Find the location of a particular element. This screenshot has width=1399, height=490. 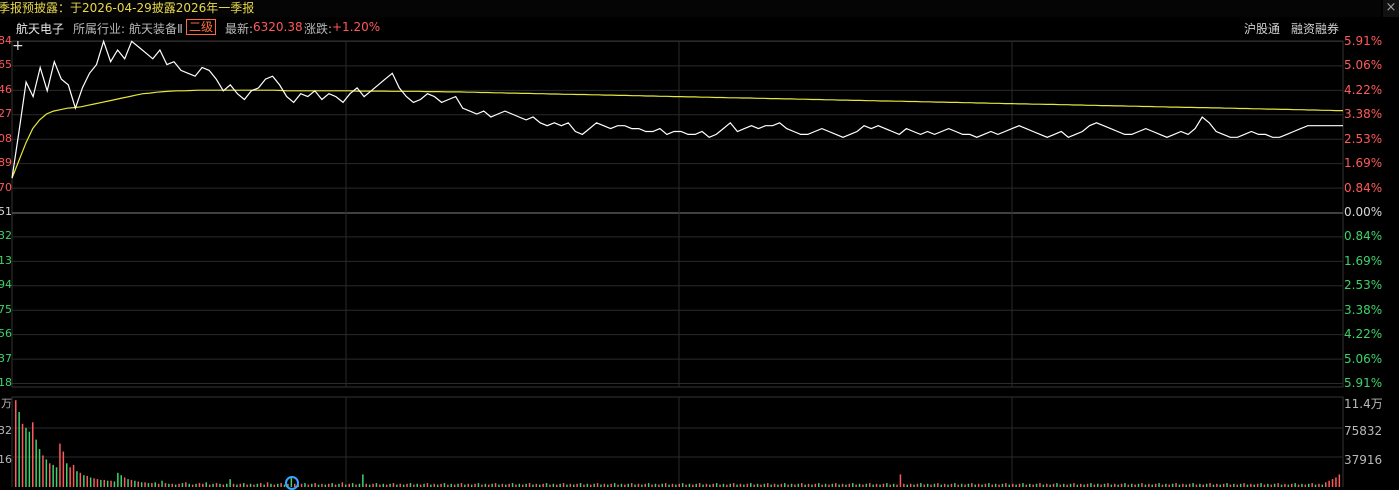

left-price-tick: 84 is located at coordinates (6, 40).